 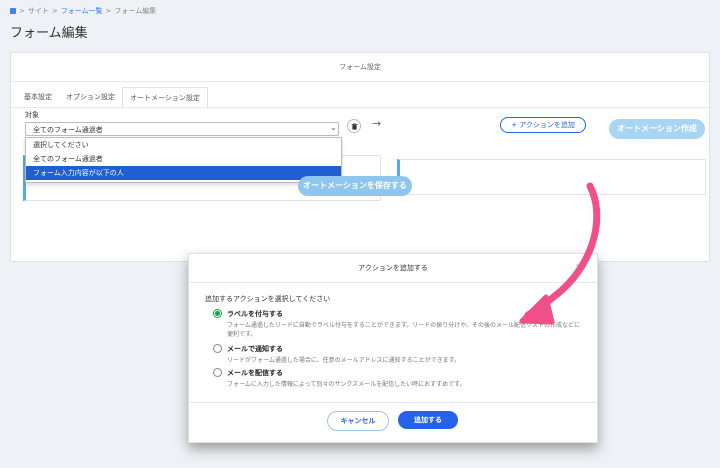 What do you see at coordinates (344, 360) in the screenshot?
I see `option-description: リードがフォーム通過した場合に、任意のメールアドレスに通知することができます。` at bounding box center [344, 360].